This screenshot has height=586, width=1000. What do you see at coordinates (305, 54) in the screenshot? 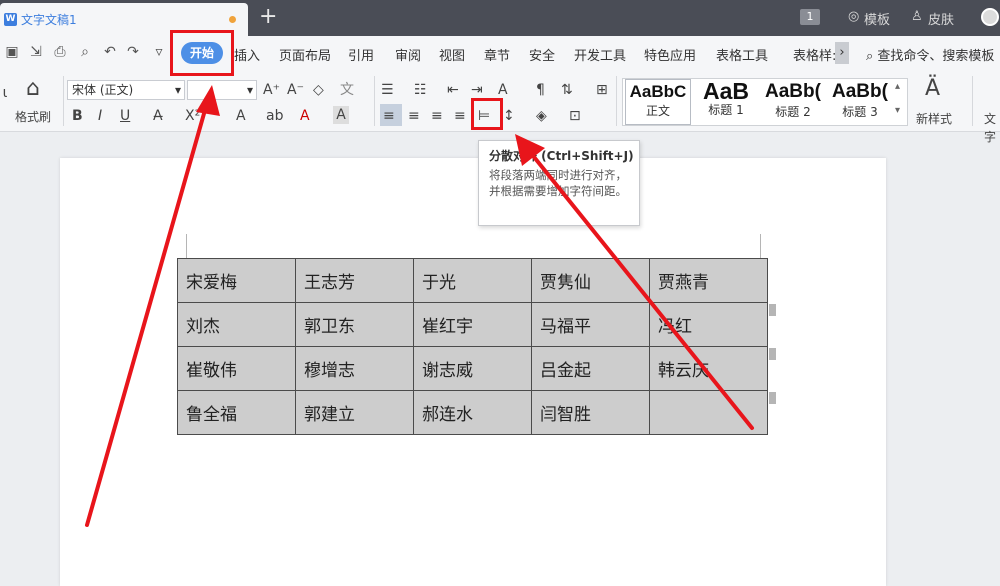
I see `tab-page-layout: 页面布局` at bounding box center [305, 54].